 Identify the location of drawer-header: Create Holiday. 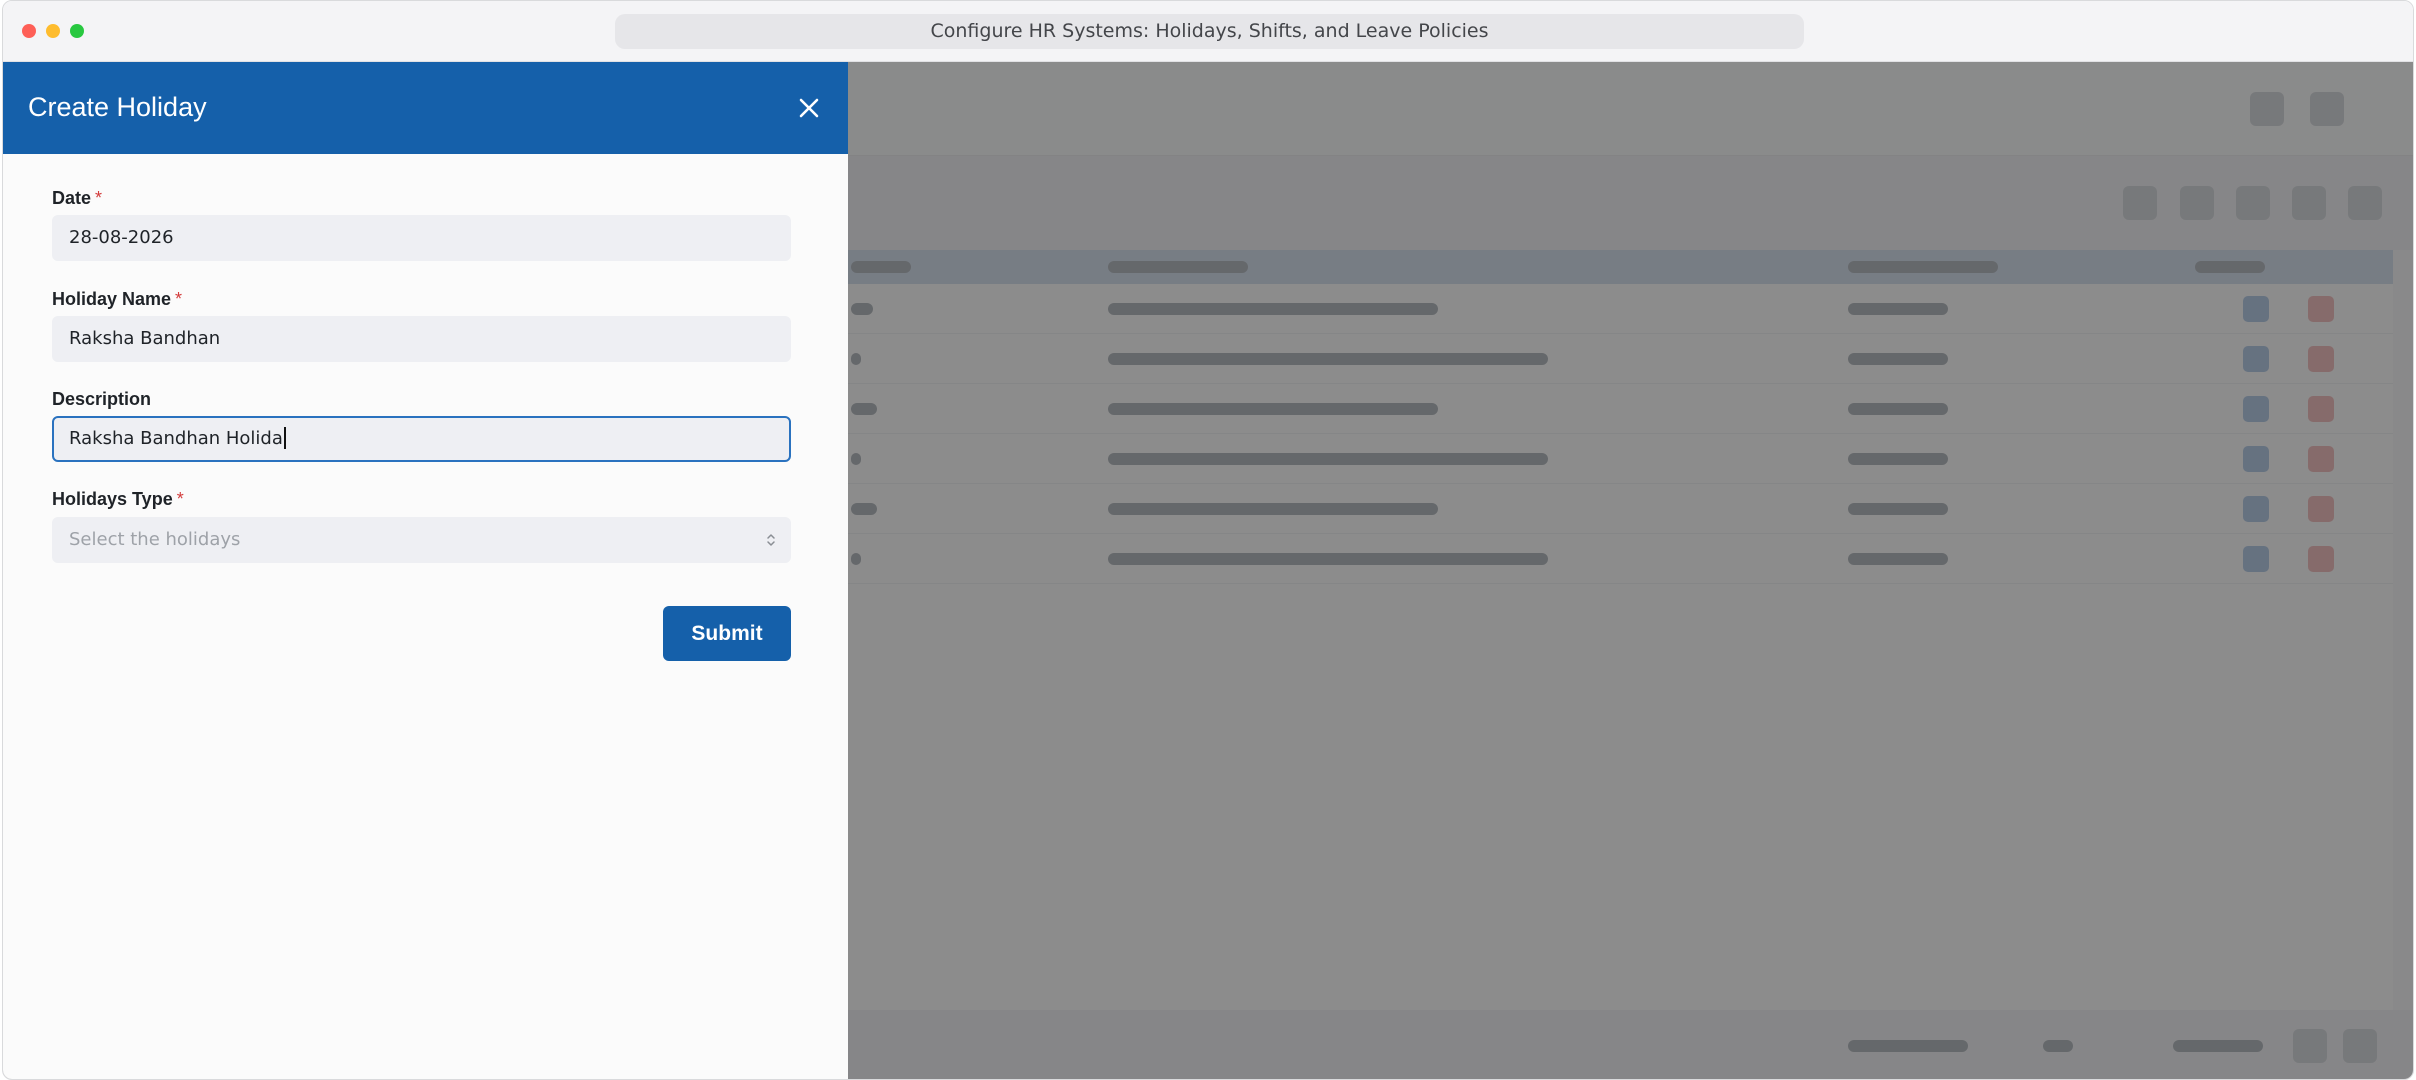
(425, 108).